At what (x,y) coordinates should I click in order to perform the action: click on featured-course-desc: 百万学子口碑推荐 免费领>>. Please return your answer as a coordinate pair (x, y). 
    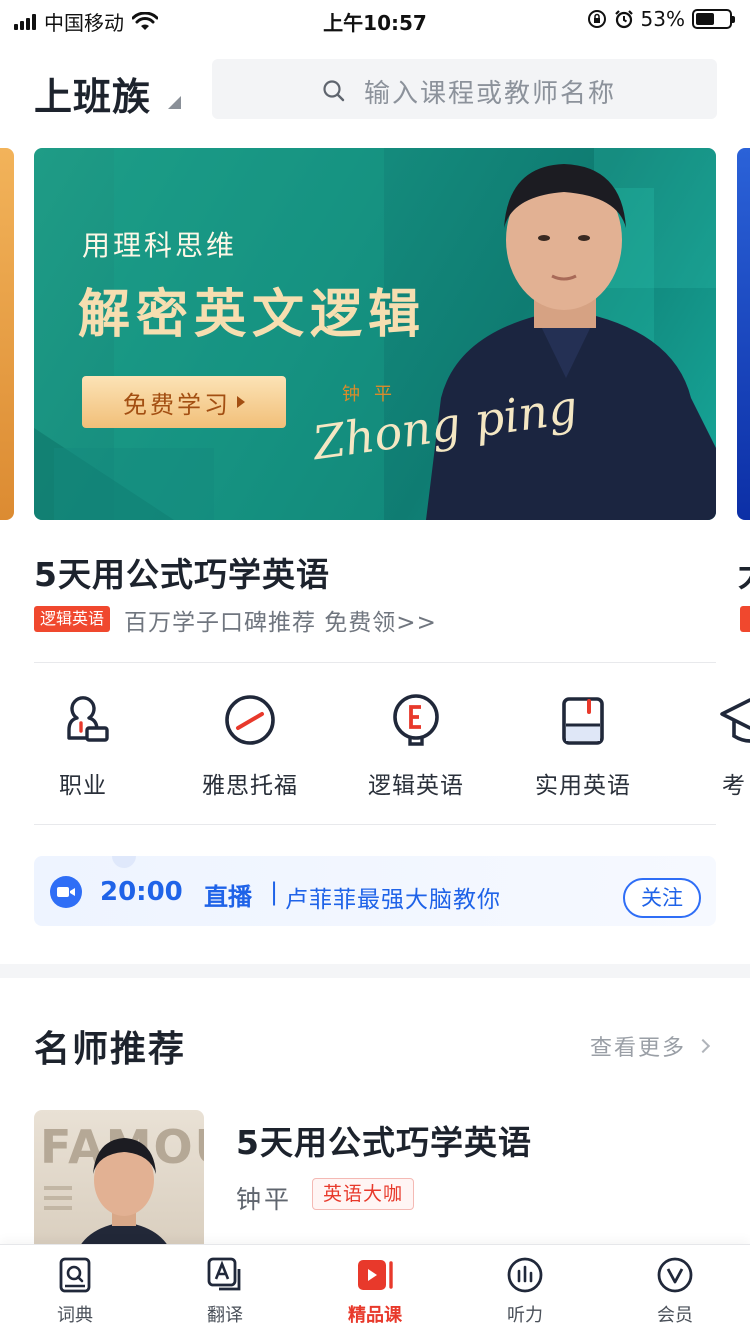
    Looking at the image, I should click on (280, 620).